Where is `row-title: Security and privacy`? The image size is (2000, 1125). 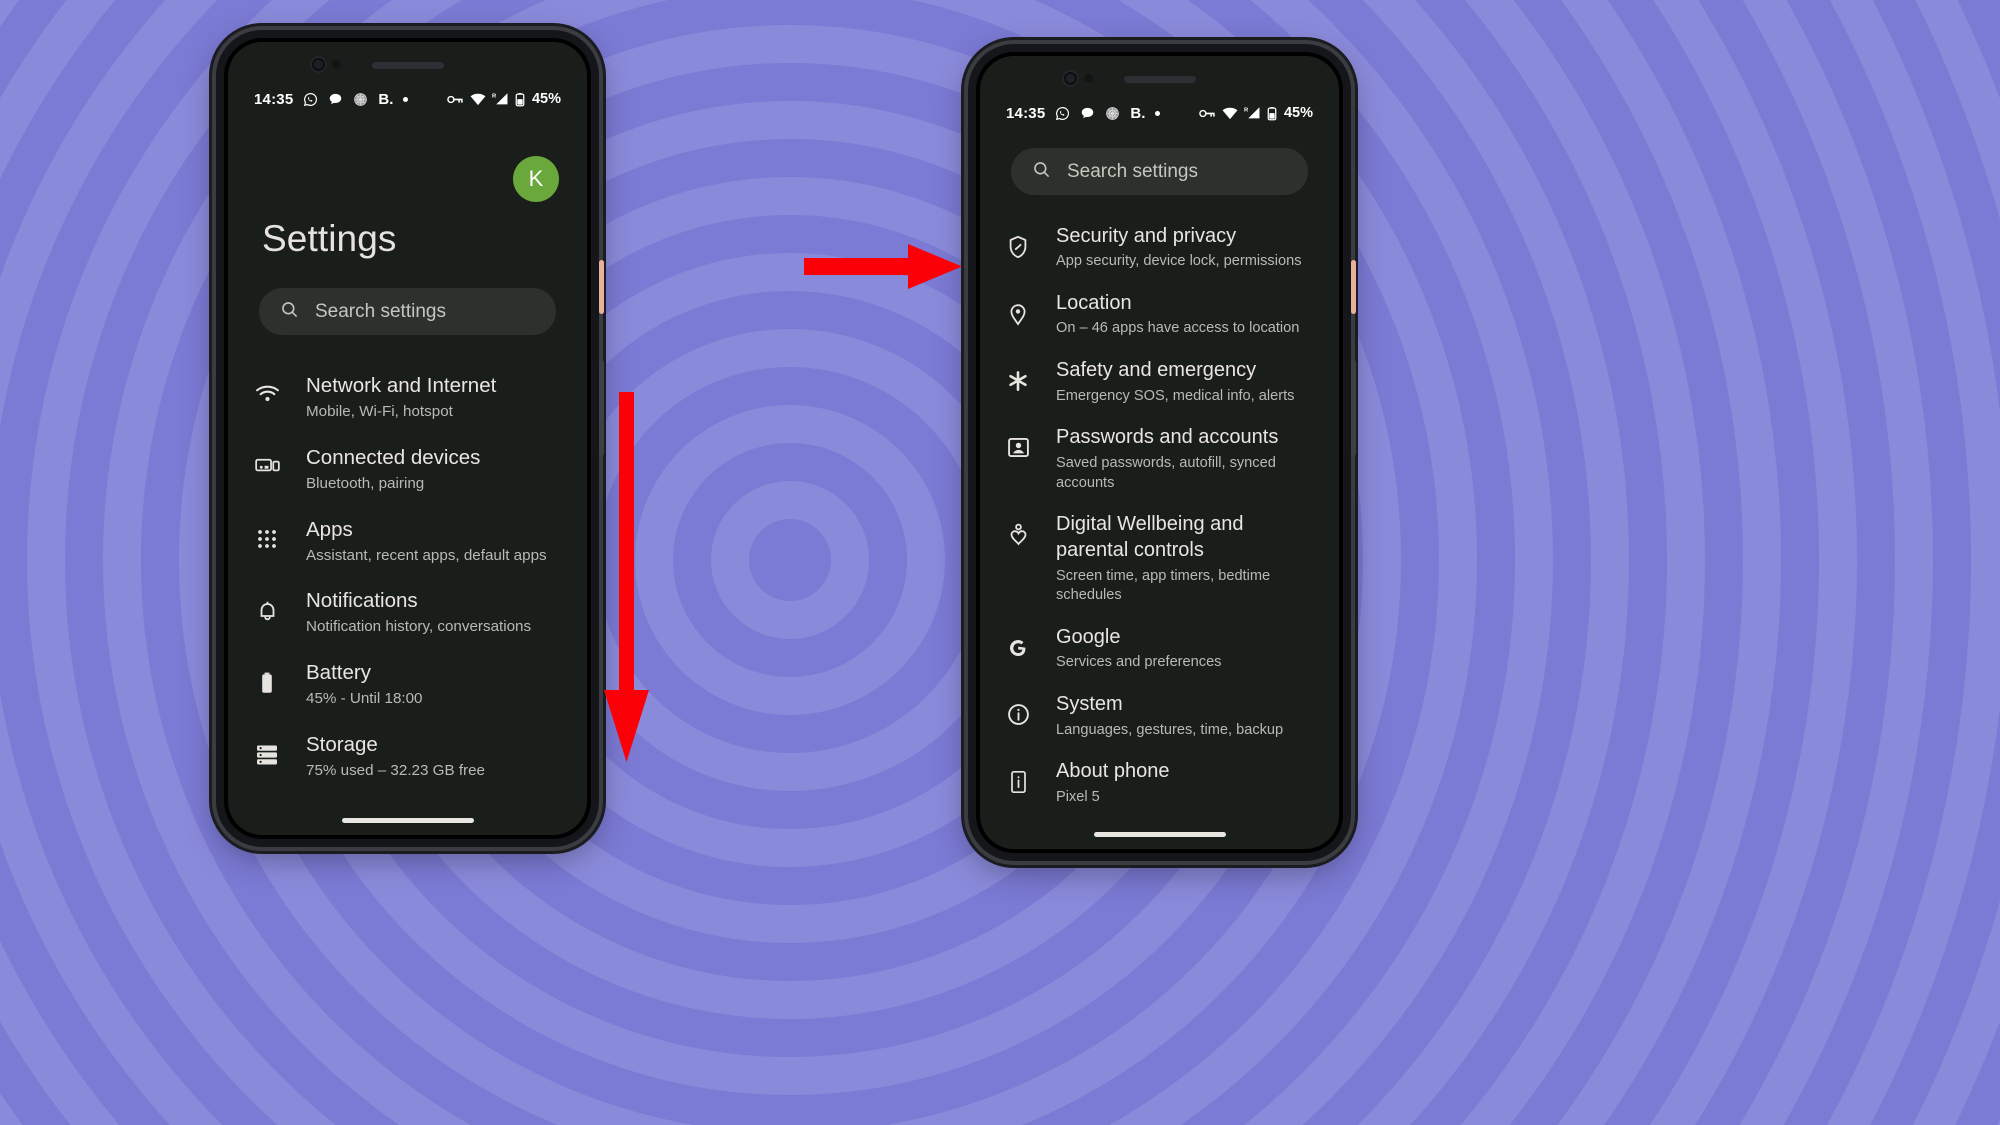
row-title: Security and privacy is located at coordinates (1146, 235).